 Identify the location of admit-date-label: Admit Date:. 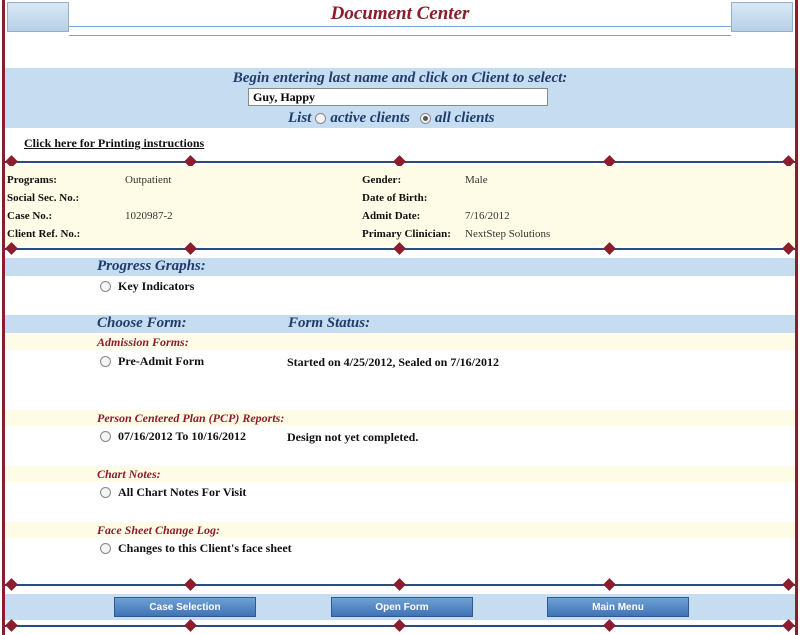
(391, 216).